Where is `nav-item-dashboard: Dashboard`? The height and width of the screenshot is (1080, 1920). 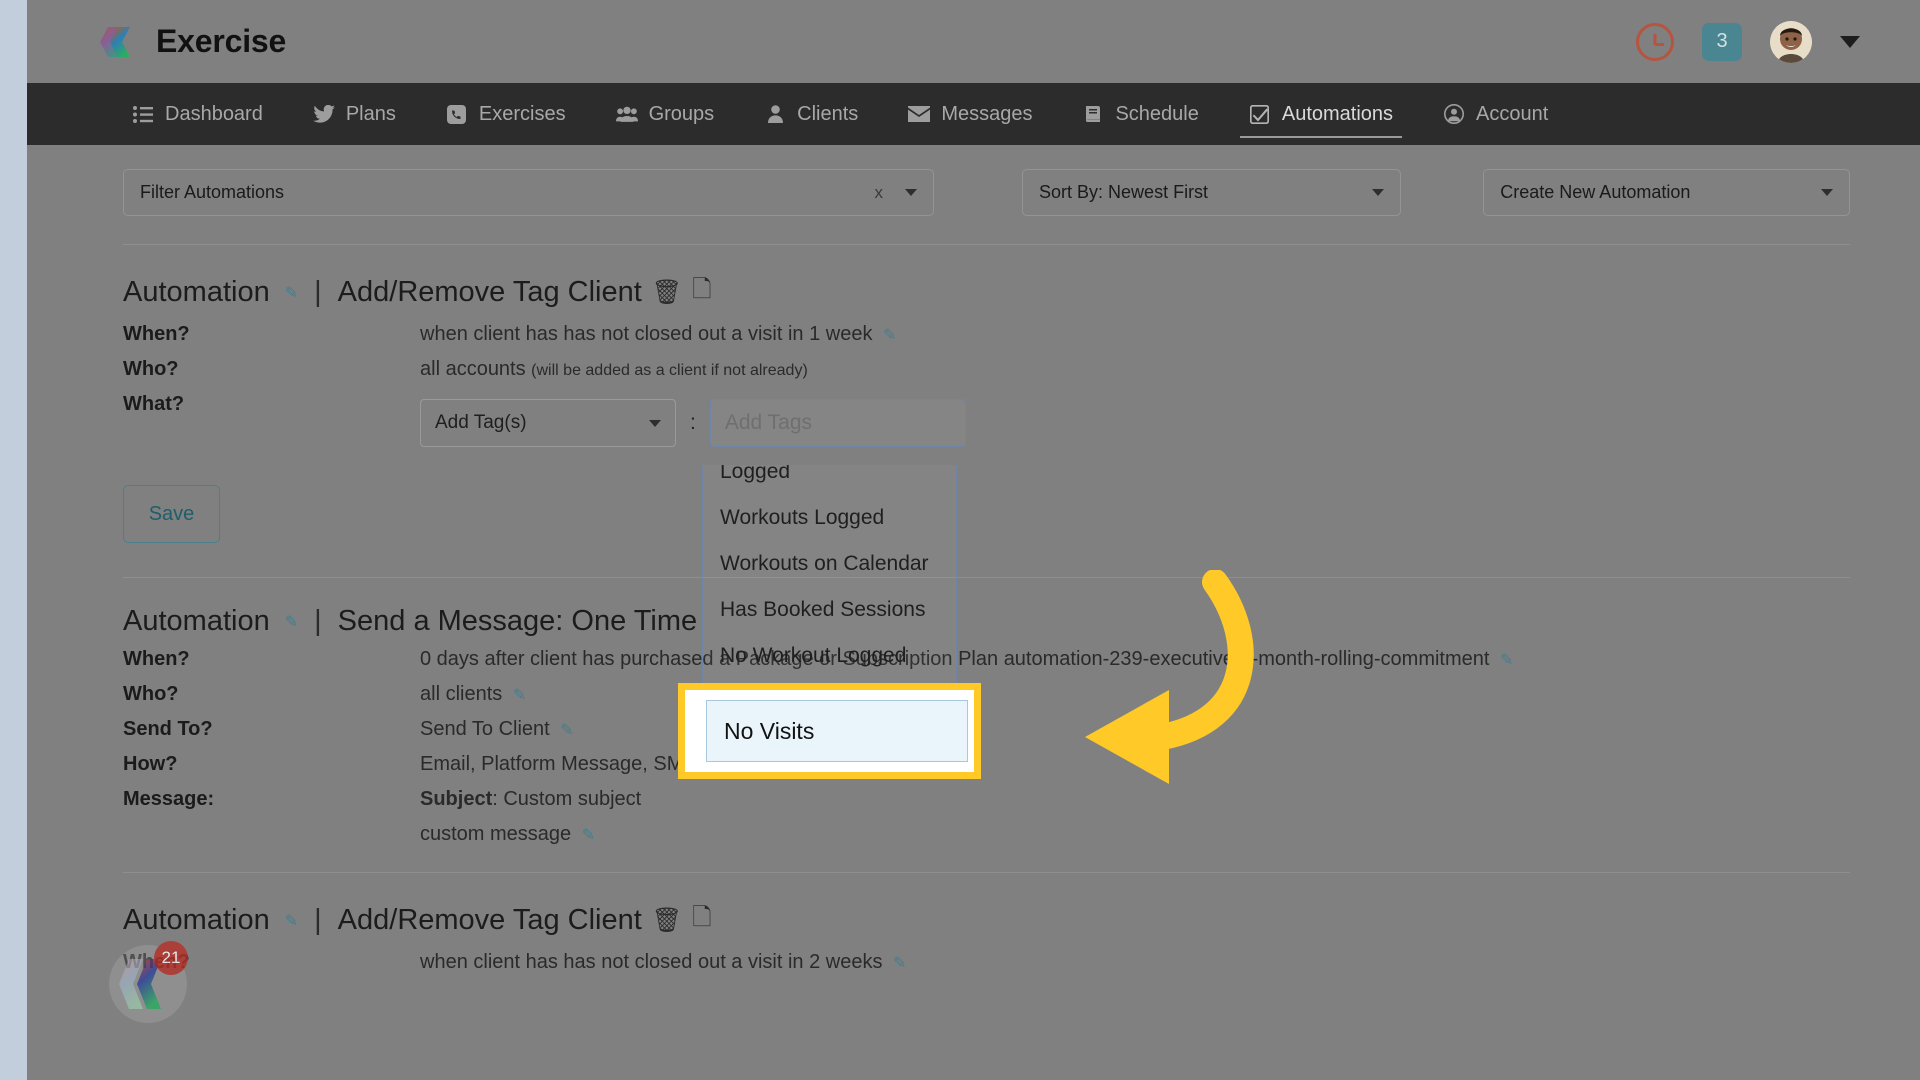
nav-item-dashboard: Dashboard is located at coordinates (197, 114).